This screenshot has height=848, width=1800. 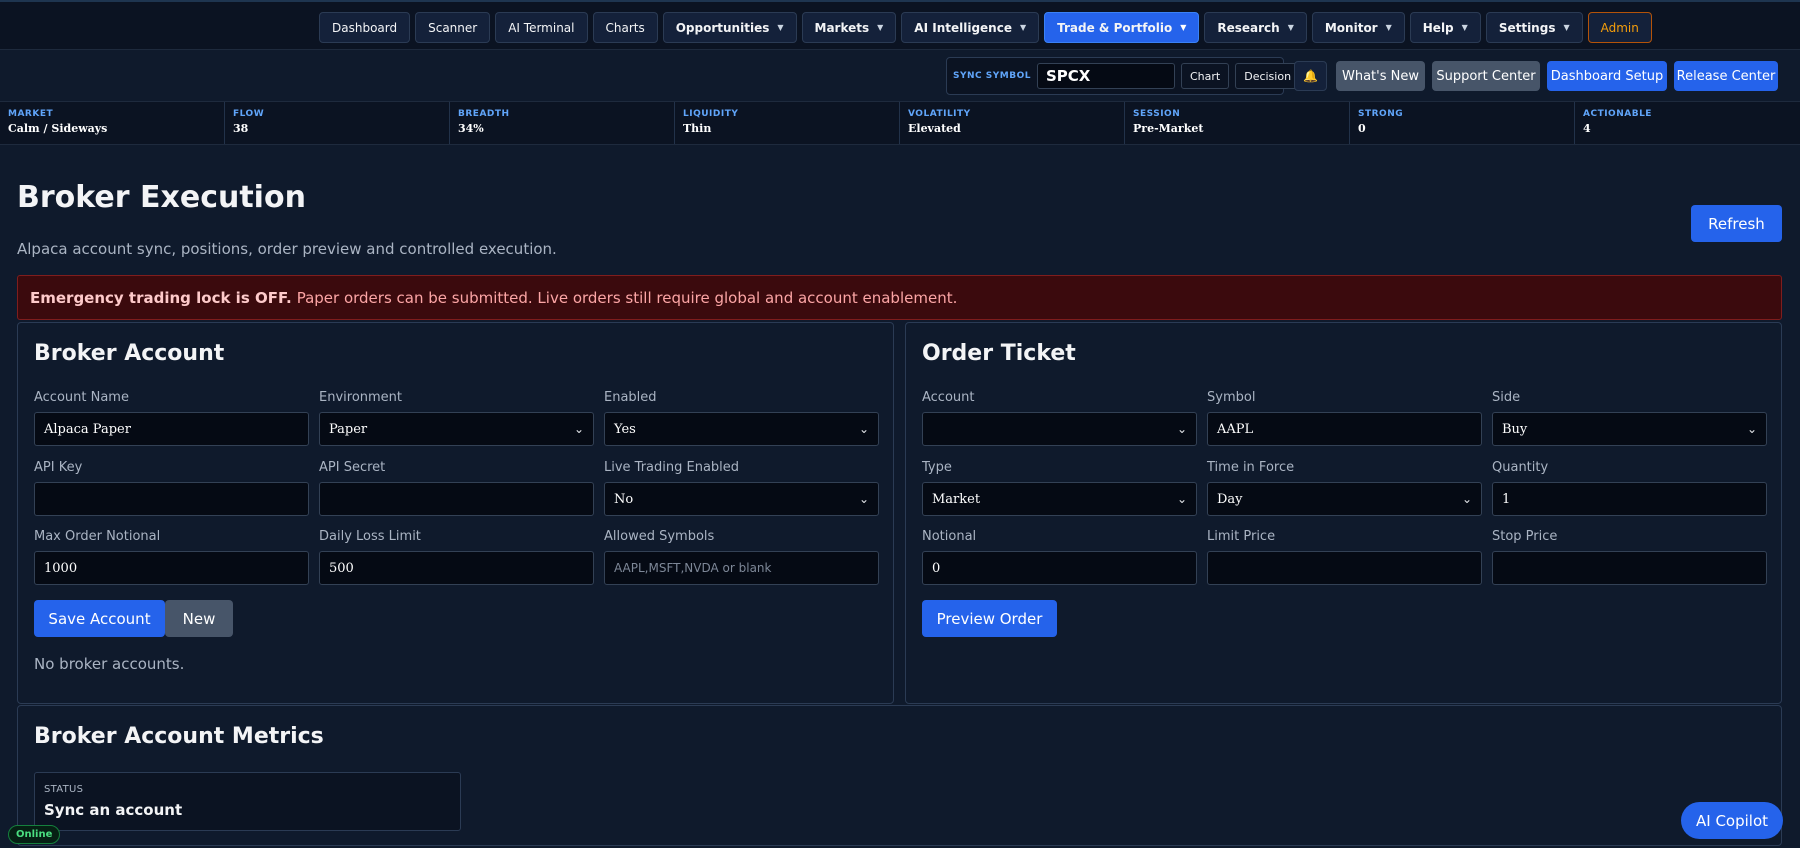 What do you see at coordinates (949, 536) in the screenshot?
I see `notional-label: Notional` at bounding box center [949, 536].